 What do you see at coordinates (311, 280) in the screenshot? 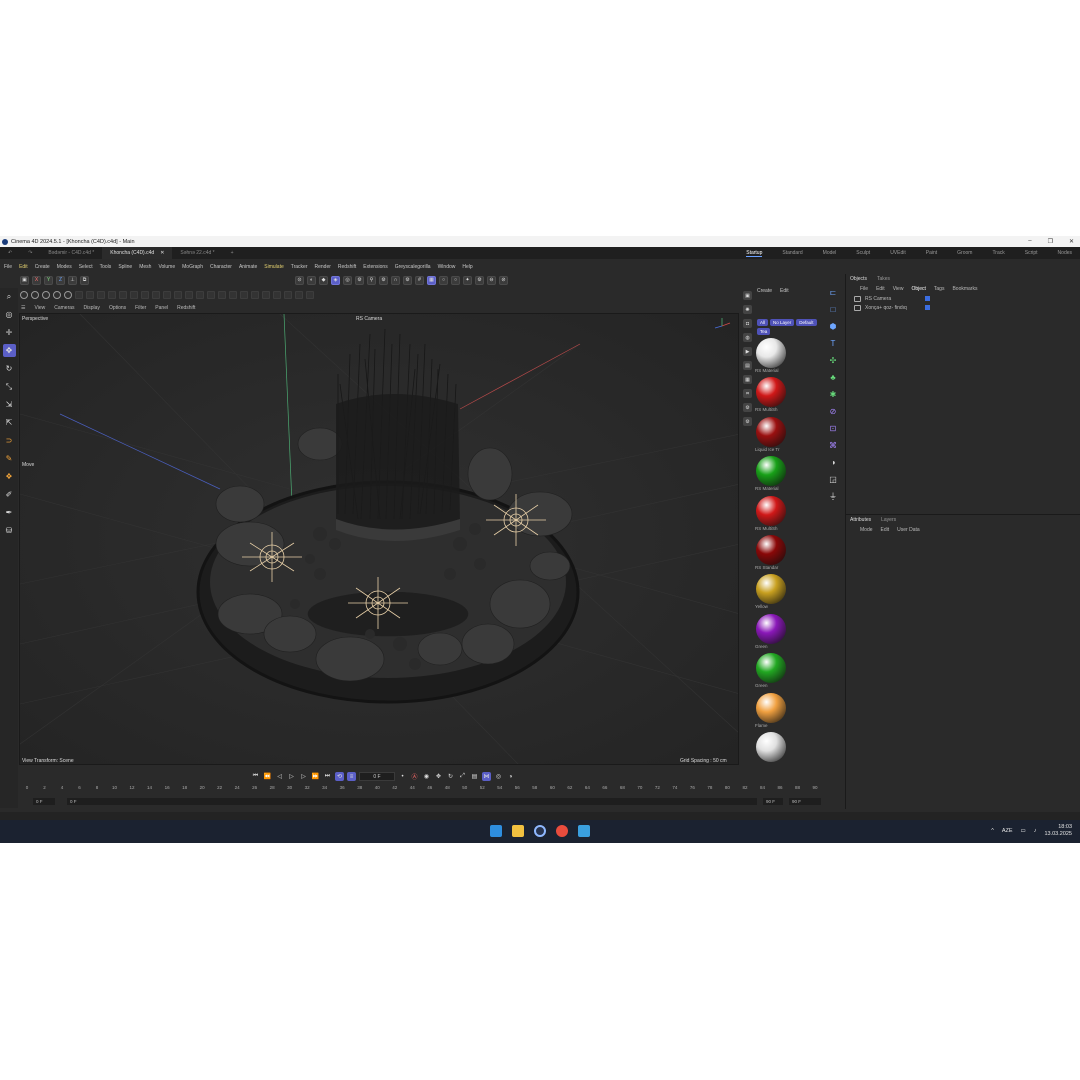
I see `edges-mode-icon: ◐` at bounding box center [311, 280].